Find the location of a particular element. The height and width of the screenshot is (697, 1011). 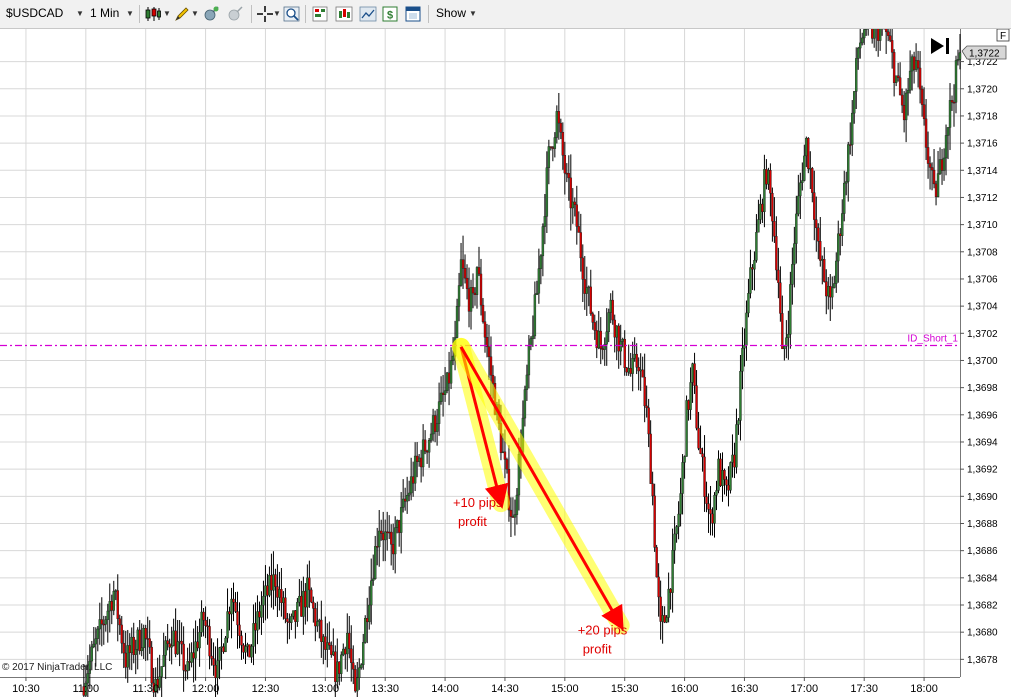

chart-toolbar: $USDCAD ▼ 1 Min ▼ ▼ ▼ ▼ $ Show ▼ is located at coordinates (505, 14).